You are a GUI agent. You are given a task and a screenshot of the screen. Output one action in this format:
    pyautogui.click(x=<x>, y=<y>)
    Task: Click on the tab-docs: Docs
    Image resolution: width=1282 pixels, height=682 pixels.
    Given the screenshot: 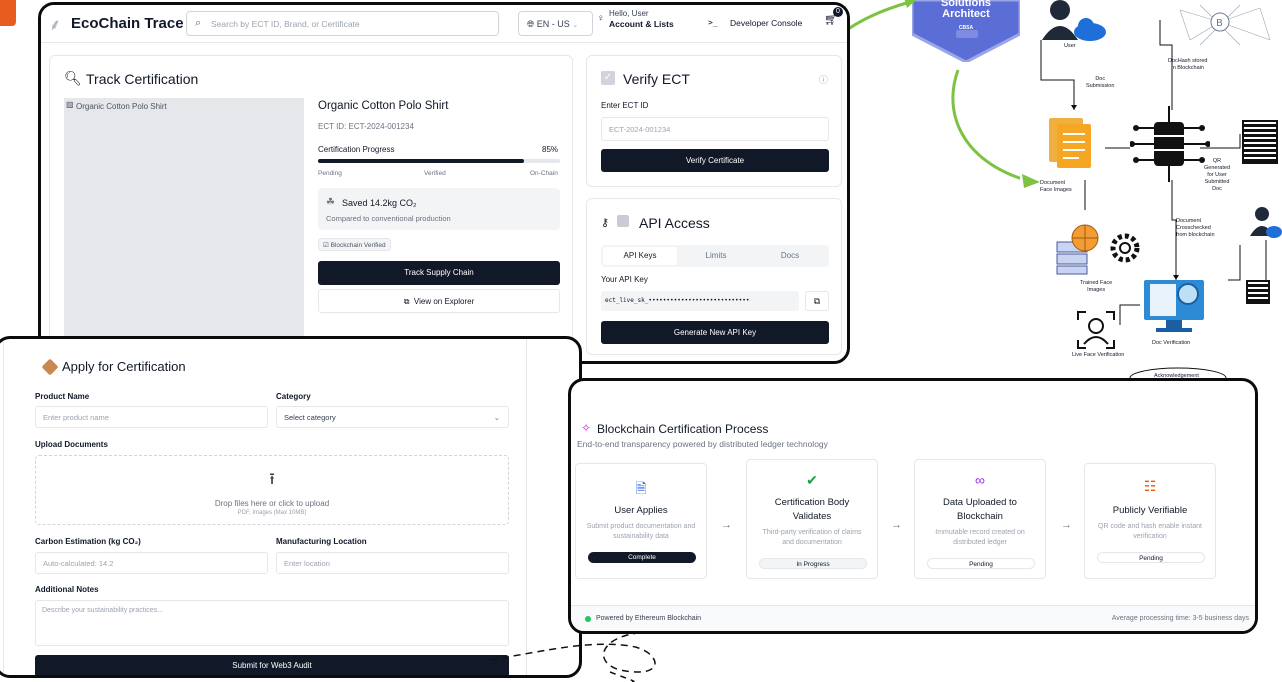 What is the action you would take?
    pyautogui.click(x=790, y=256)
    